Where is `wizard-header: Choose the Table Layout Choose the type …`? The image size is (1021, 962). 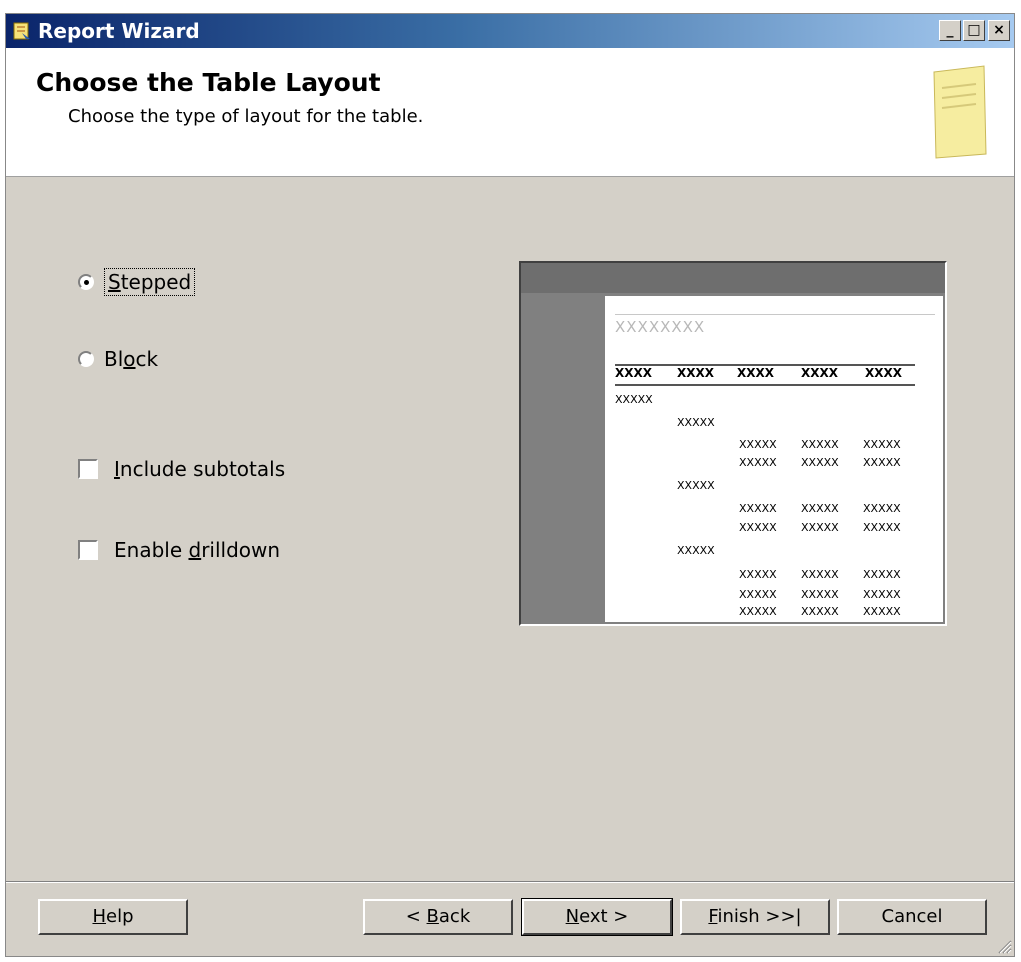
wizard-header: Choose the Table Layout Choose the type … is located at coordinates (510, 112).